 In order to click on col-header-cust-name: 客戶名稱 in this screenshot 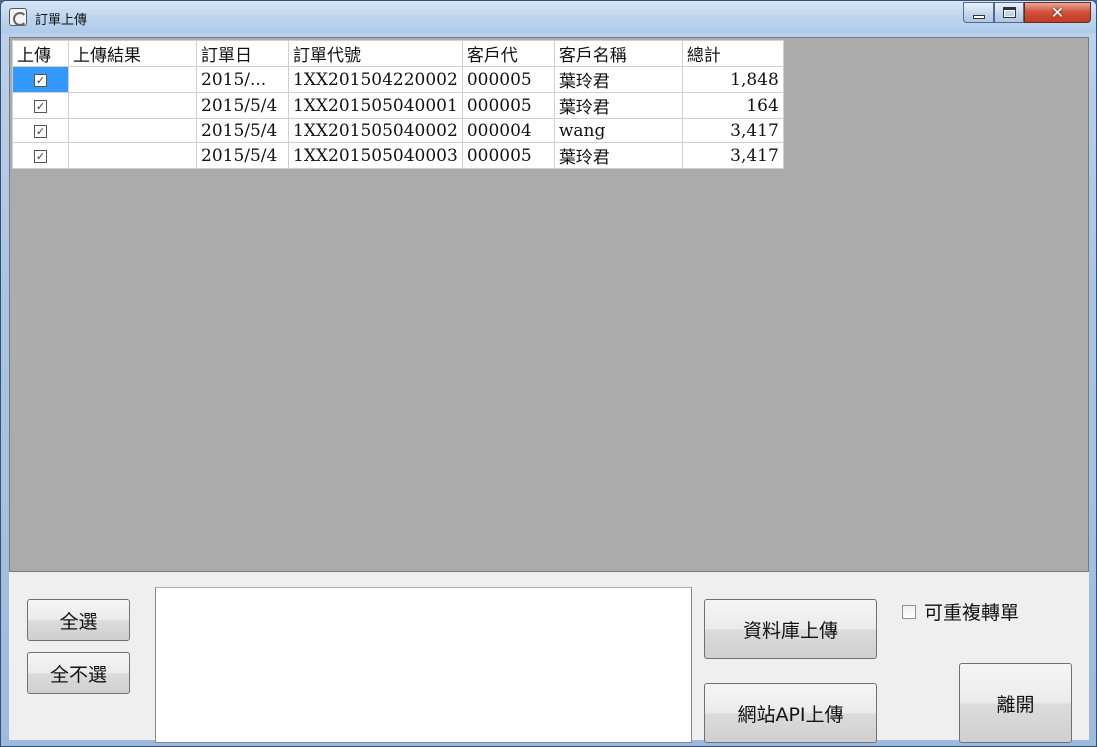, I will do `click(618, 53)`.